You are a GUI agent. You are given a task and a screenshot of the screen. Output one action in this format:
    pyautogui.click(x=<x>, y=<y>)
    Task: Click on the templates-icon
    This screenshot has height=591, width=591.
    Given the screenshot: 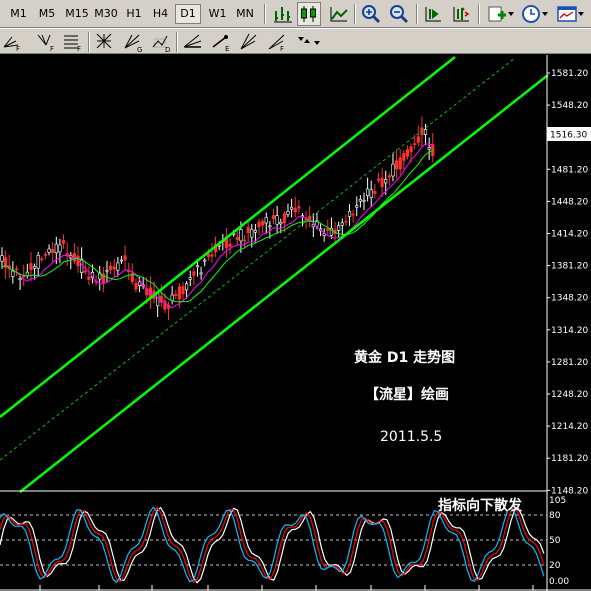 What is the action you would take?
    pyautogui.click(x=567, y=14)
    